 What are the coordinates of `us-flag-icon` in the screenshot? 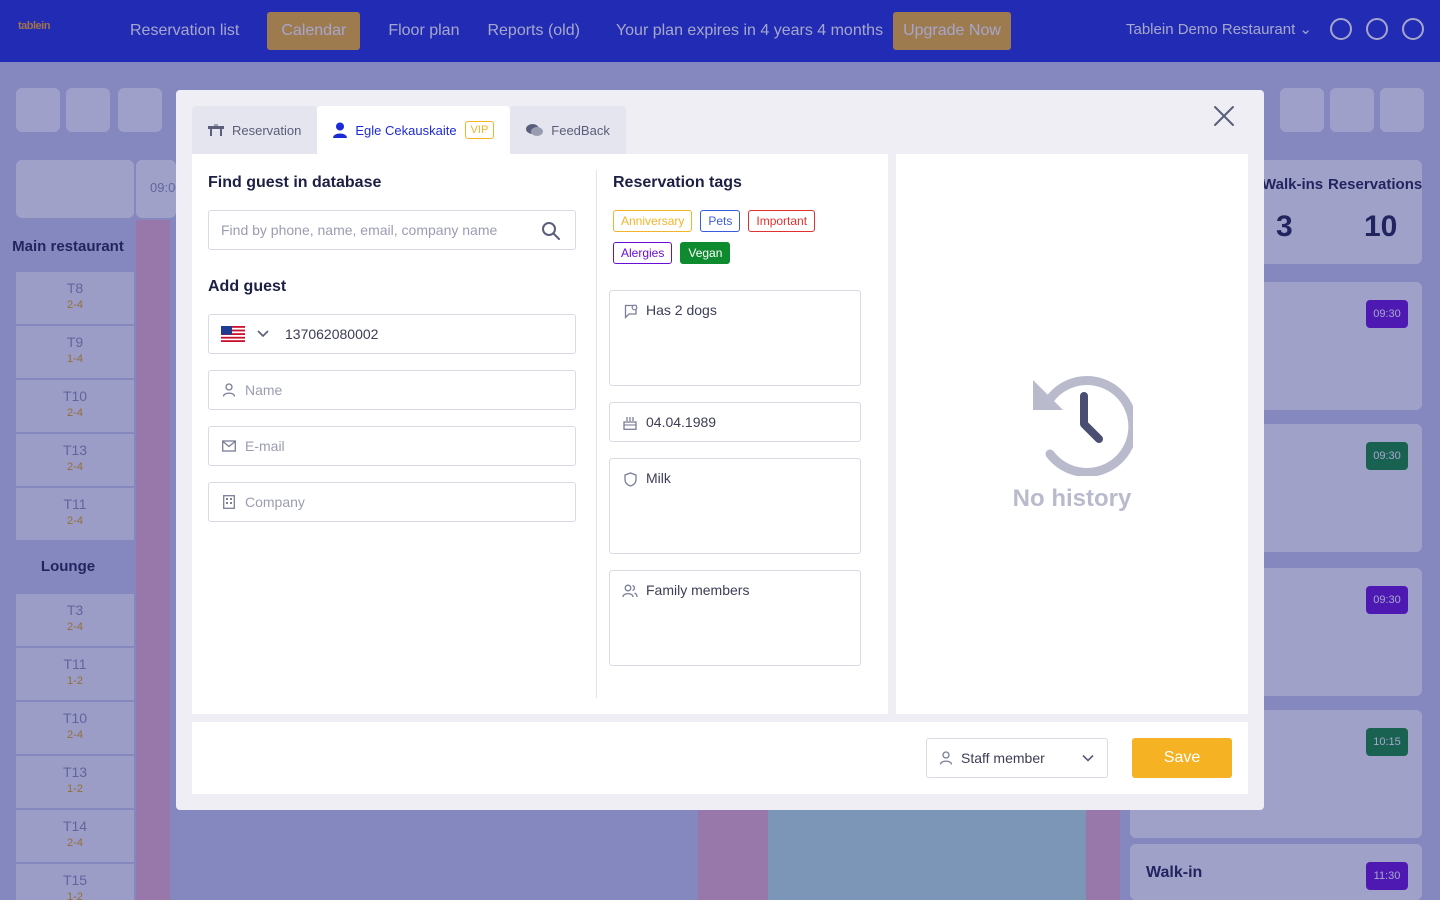 It's located at (233, 334).